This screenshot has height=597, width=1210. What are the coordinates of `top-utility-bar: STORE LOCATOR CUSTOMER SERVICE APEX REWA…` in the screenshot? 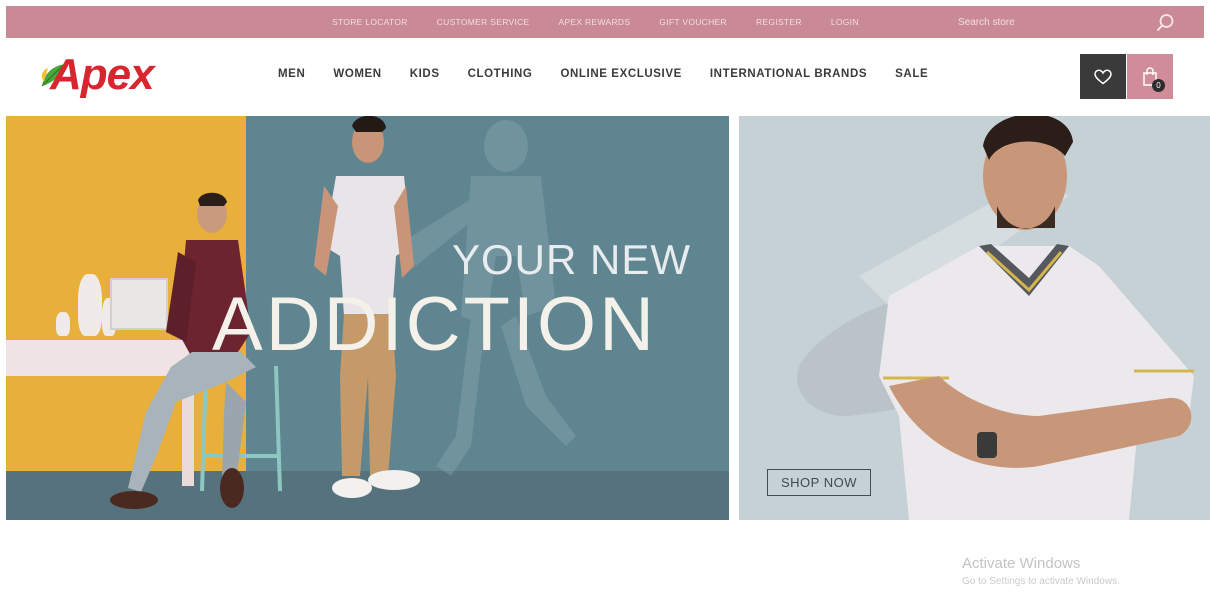 It's located at (605, 22).